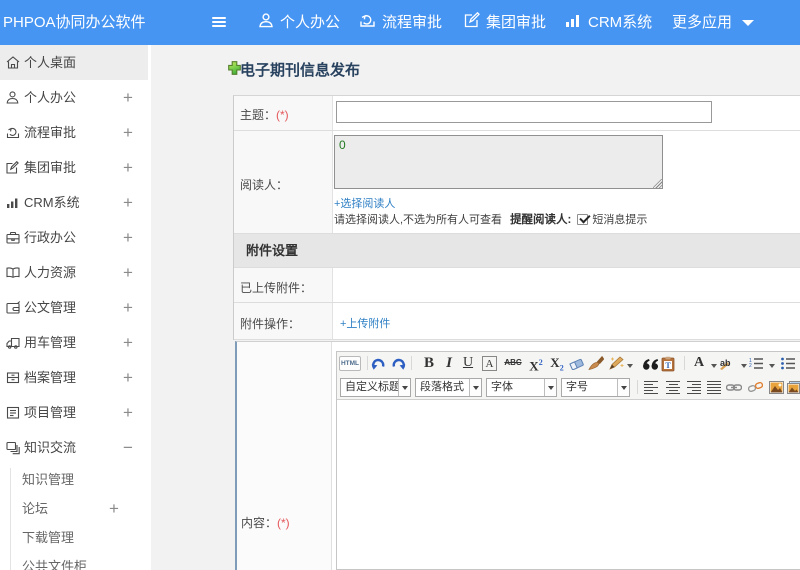 The image size is (800, 570). What do you see at coordinates (725, 363) in the screenshot?
I see `svg-text: ab` at bounding box center [725, 363].